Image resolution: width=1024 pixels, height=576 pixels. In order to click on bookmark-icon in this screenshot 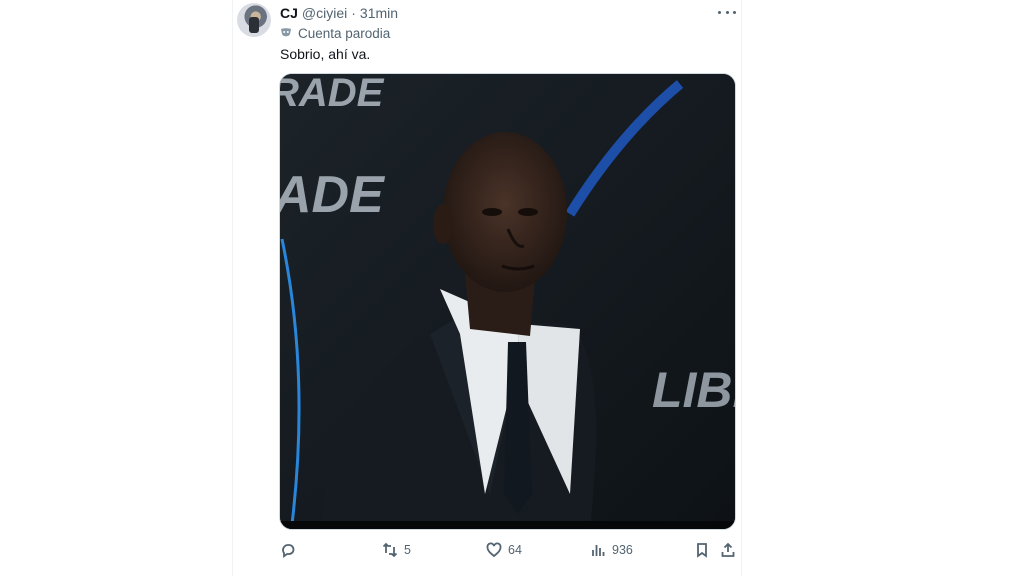, I will do `click(702, 550)`.